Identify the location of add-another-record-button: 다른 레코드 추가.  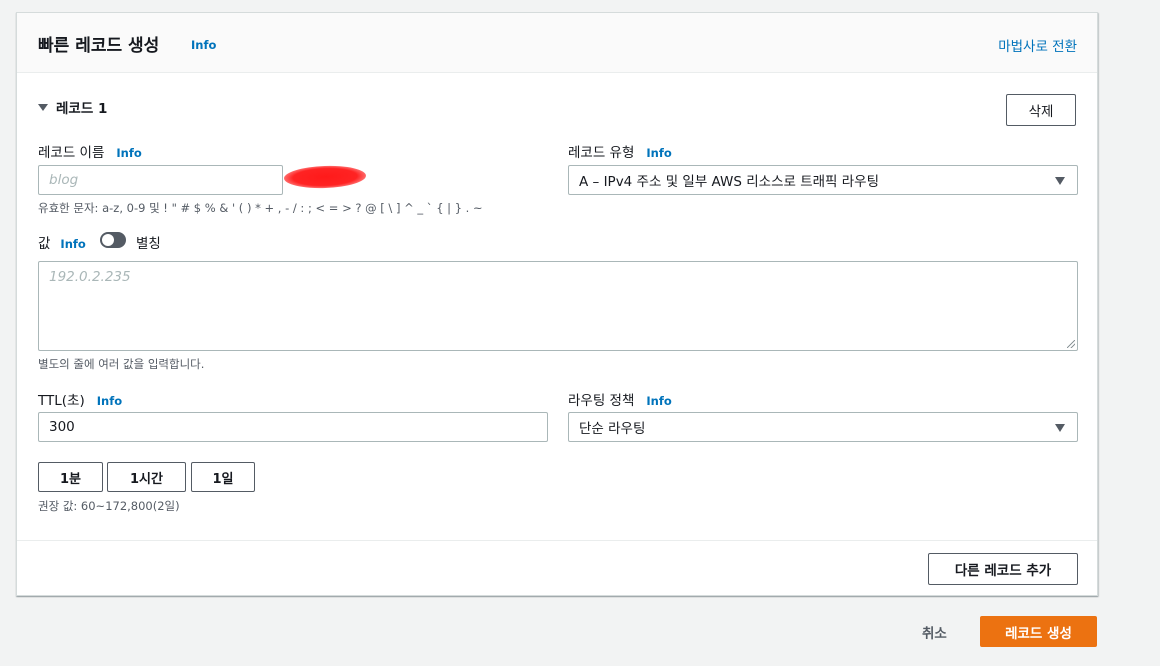
(1003, 569).